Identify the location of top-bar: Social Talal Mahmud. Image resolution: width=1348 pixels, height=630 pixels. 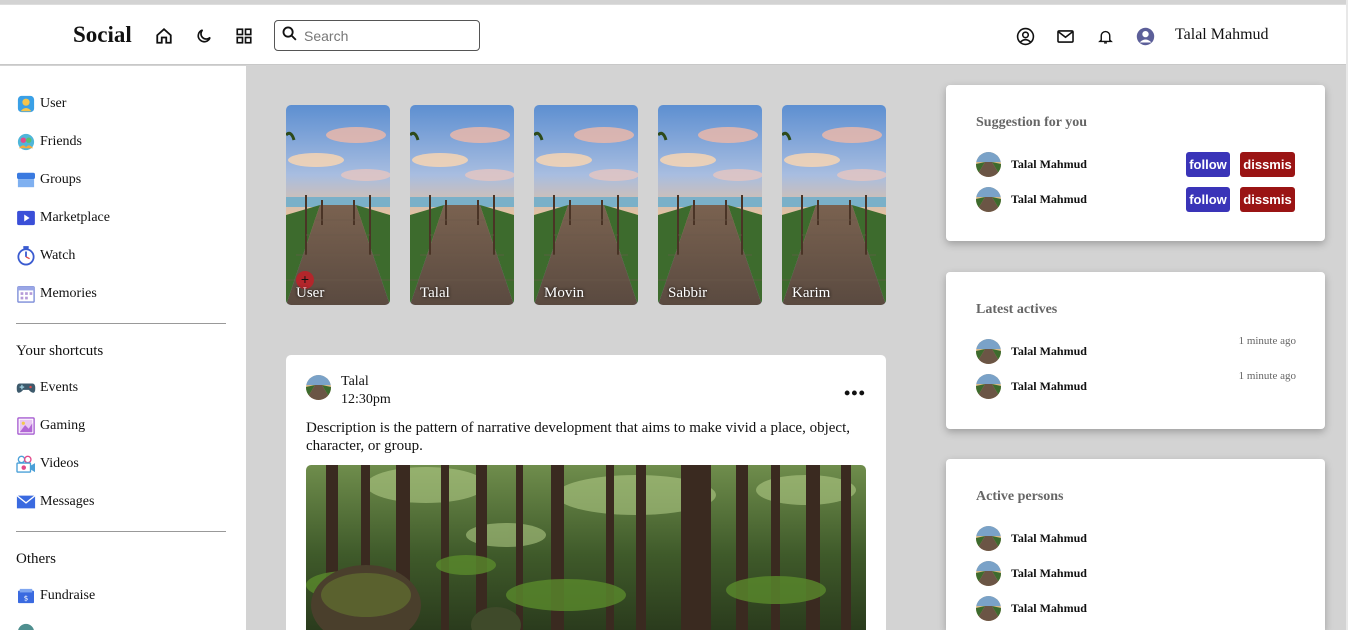
(673, 34).